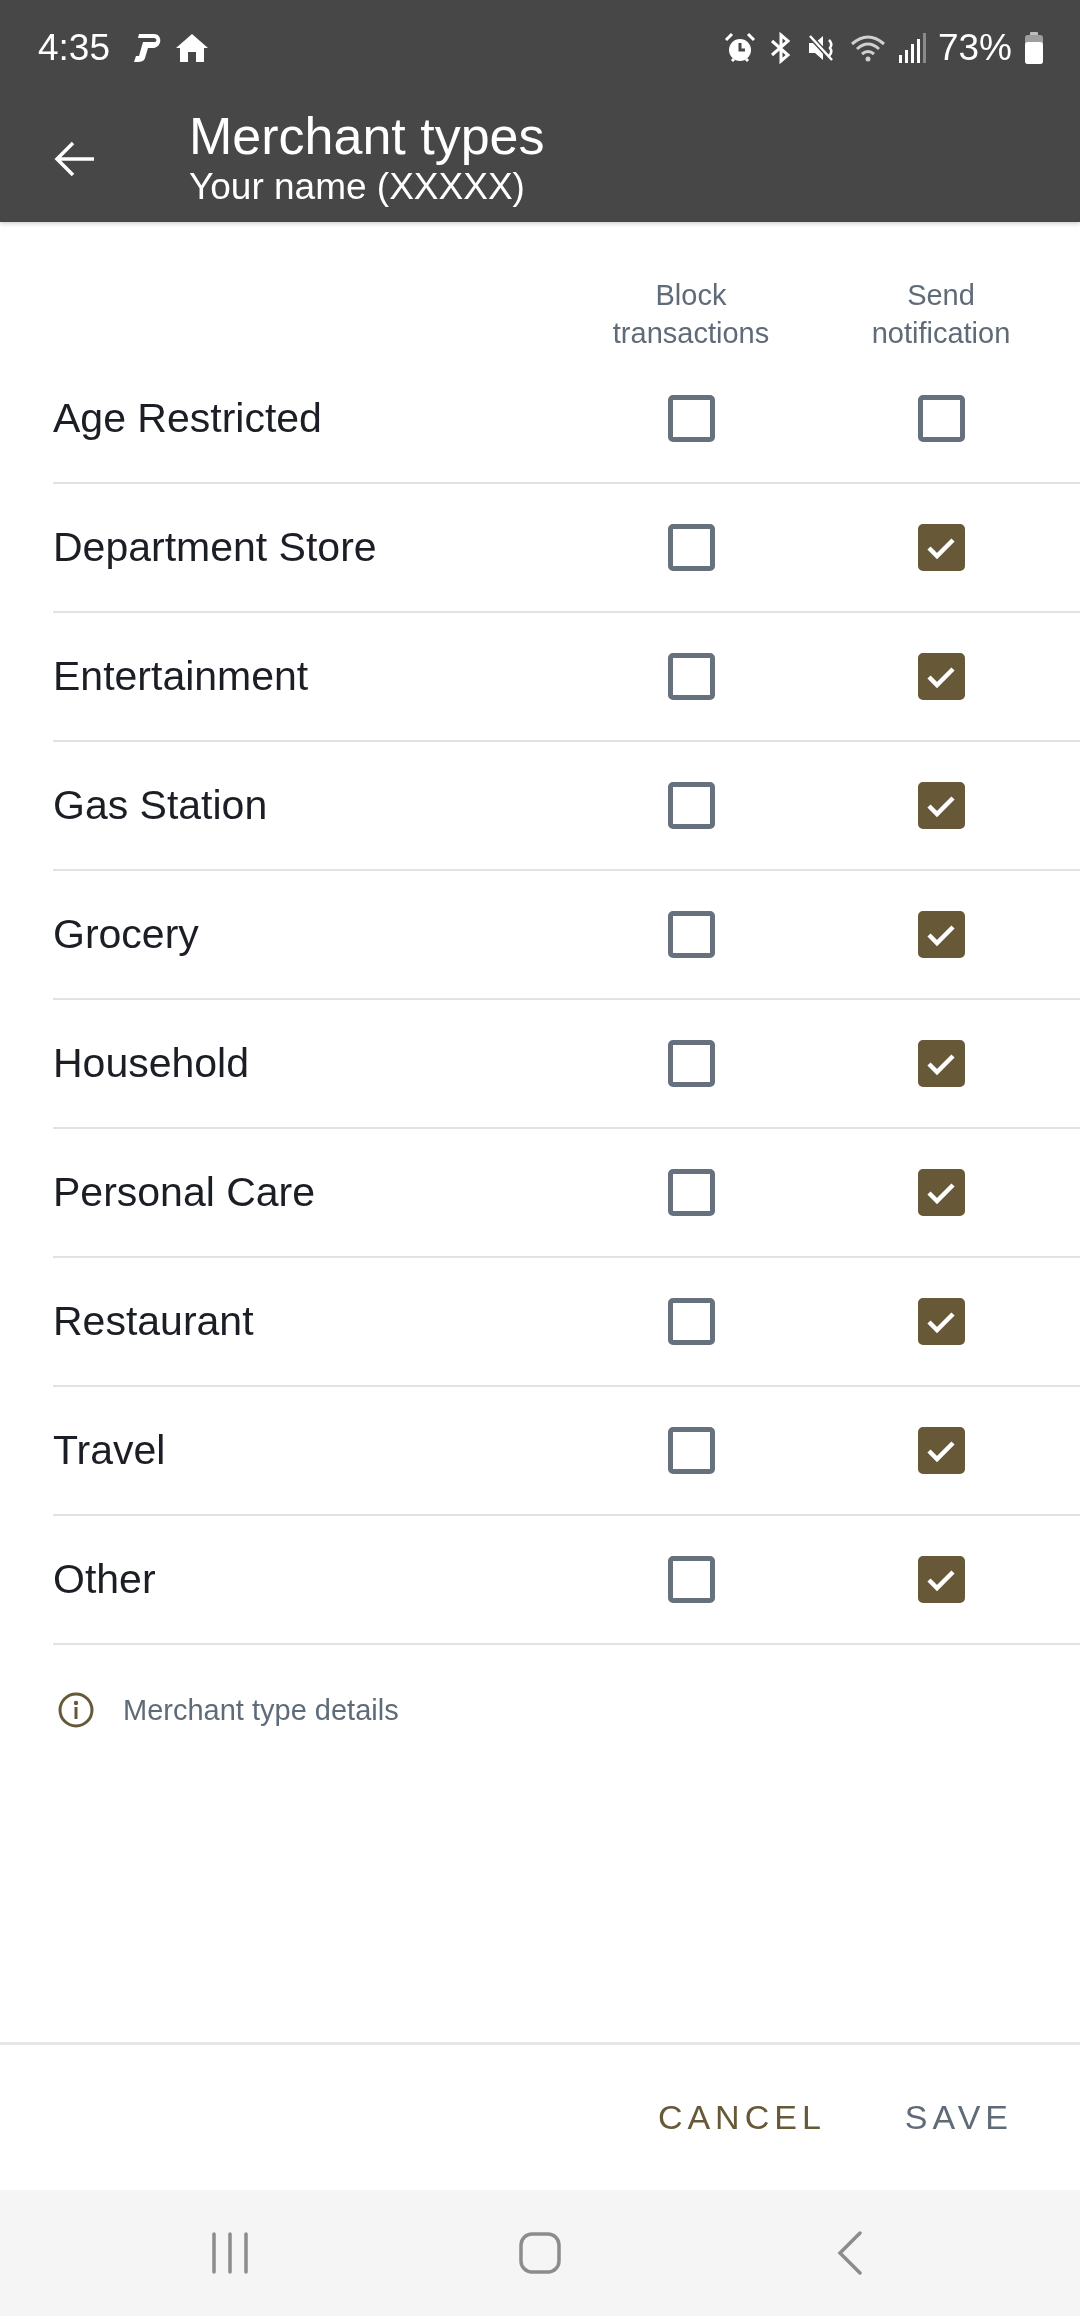 Image resolution: width=1080 pixels, height=2316 pixels. Describe the element at coordinates (192, 47) in the screenshot. I see `home-icon` at that location.